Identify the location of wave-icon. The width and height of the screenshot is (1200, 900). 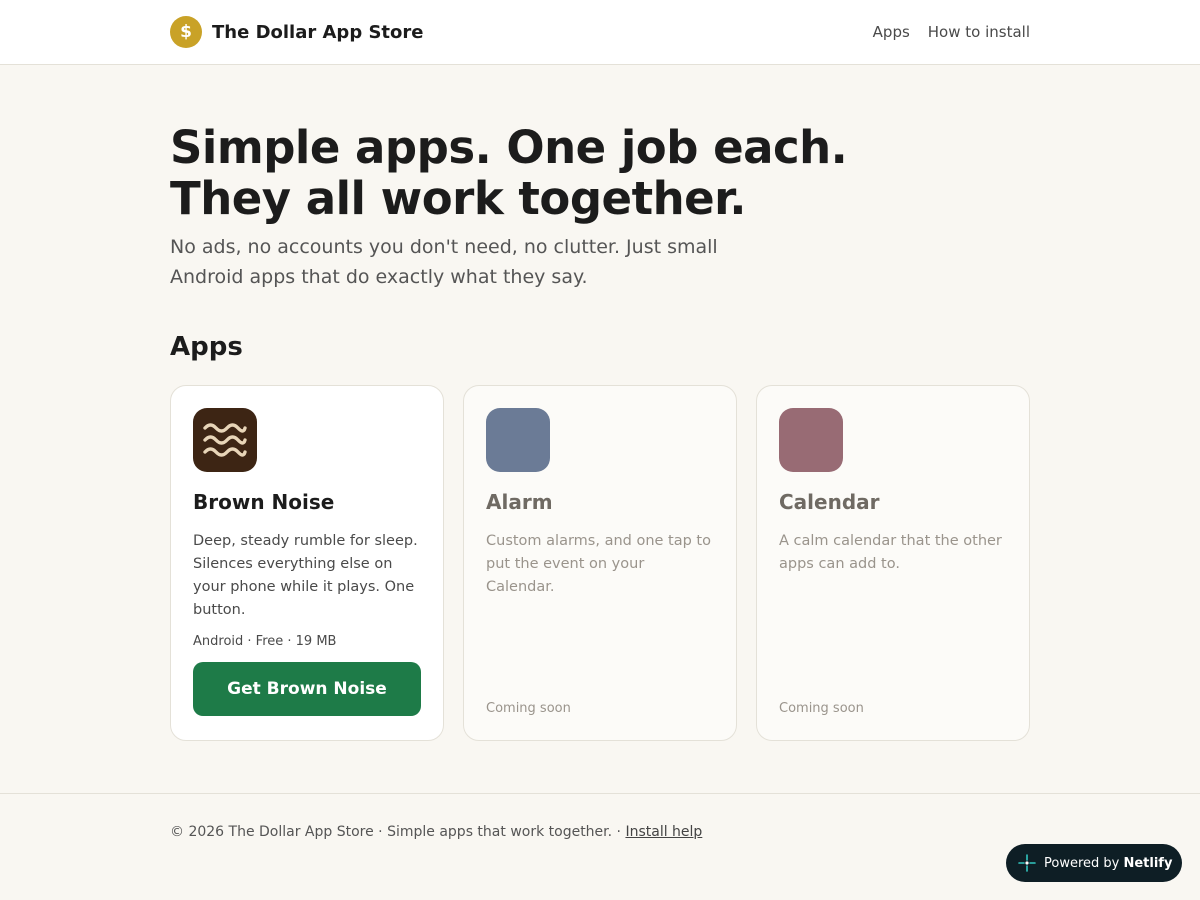
(225, 440).